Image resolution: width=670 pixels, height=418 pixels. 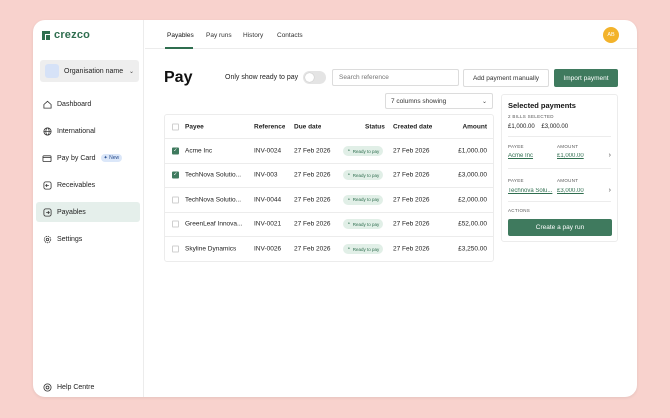 What do you see at coordinates (262, 77) in the screenshot?
I see `ready-to-pay-toggle-label: Only show ready to pay` at bounding box center [262, 77].